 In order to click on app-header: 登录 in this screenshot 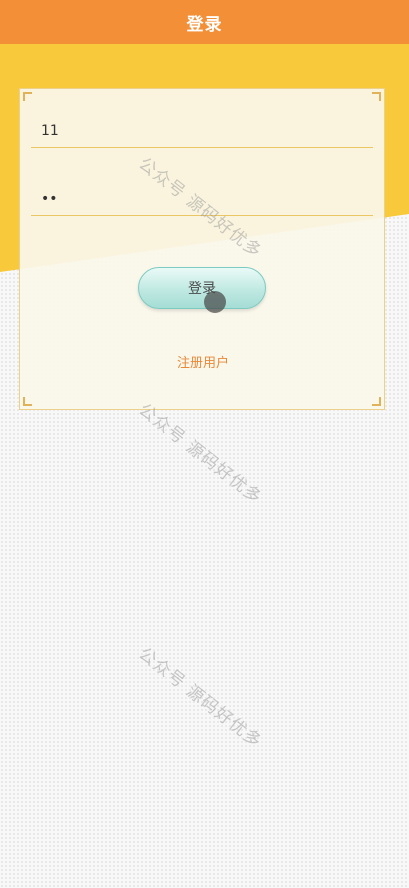, I will do `click(204, 22)`.